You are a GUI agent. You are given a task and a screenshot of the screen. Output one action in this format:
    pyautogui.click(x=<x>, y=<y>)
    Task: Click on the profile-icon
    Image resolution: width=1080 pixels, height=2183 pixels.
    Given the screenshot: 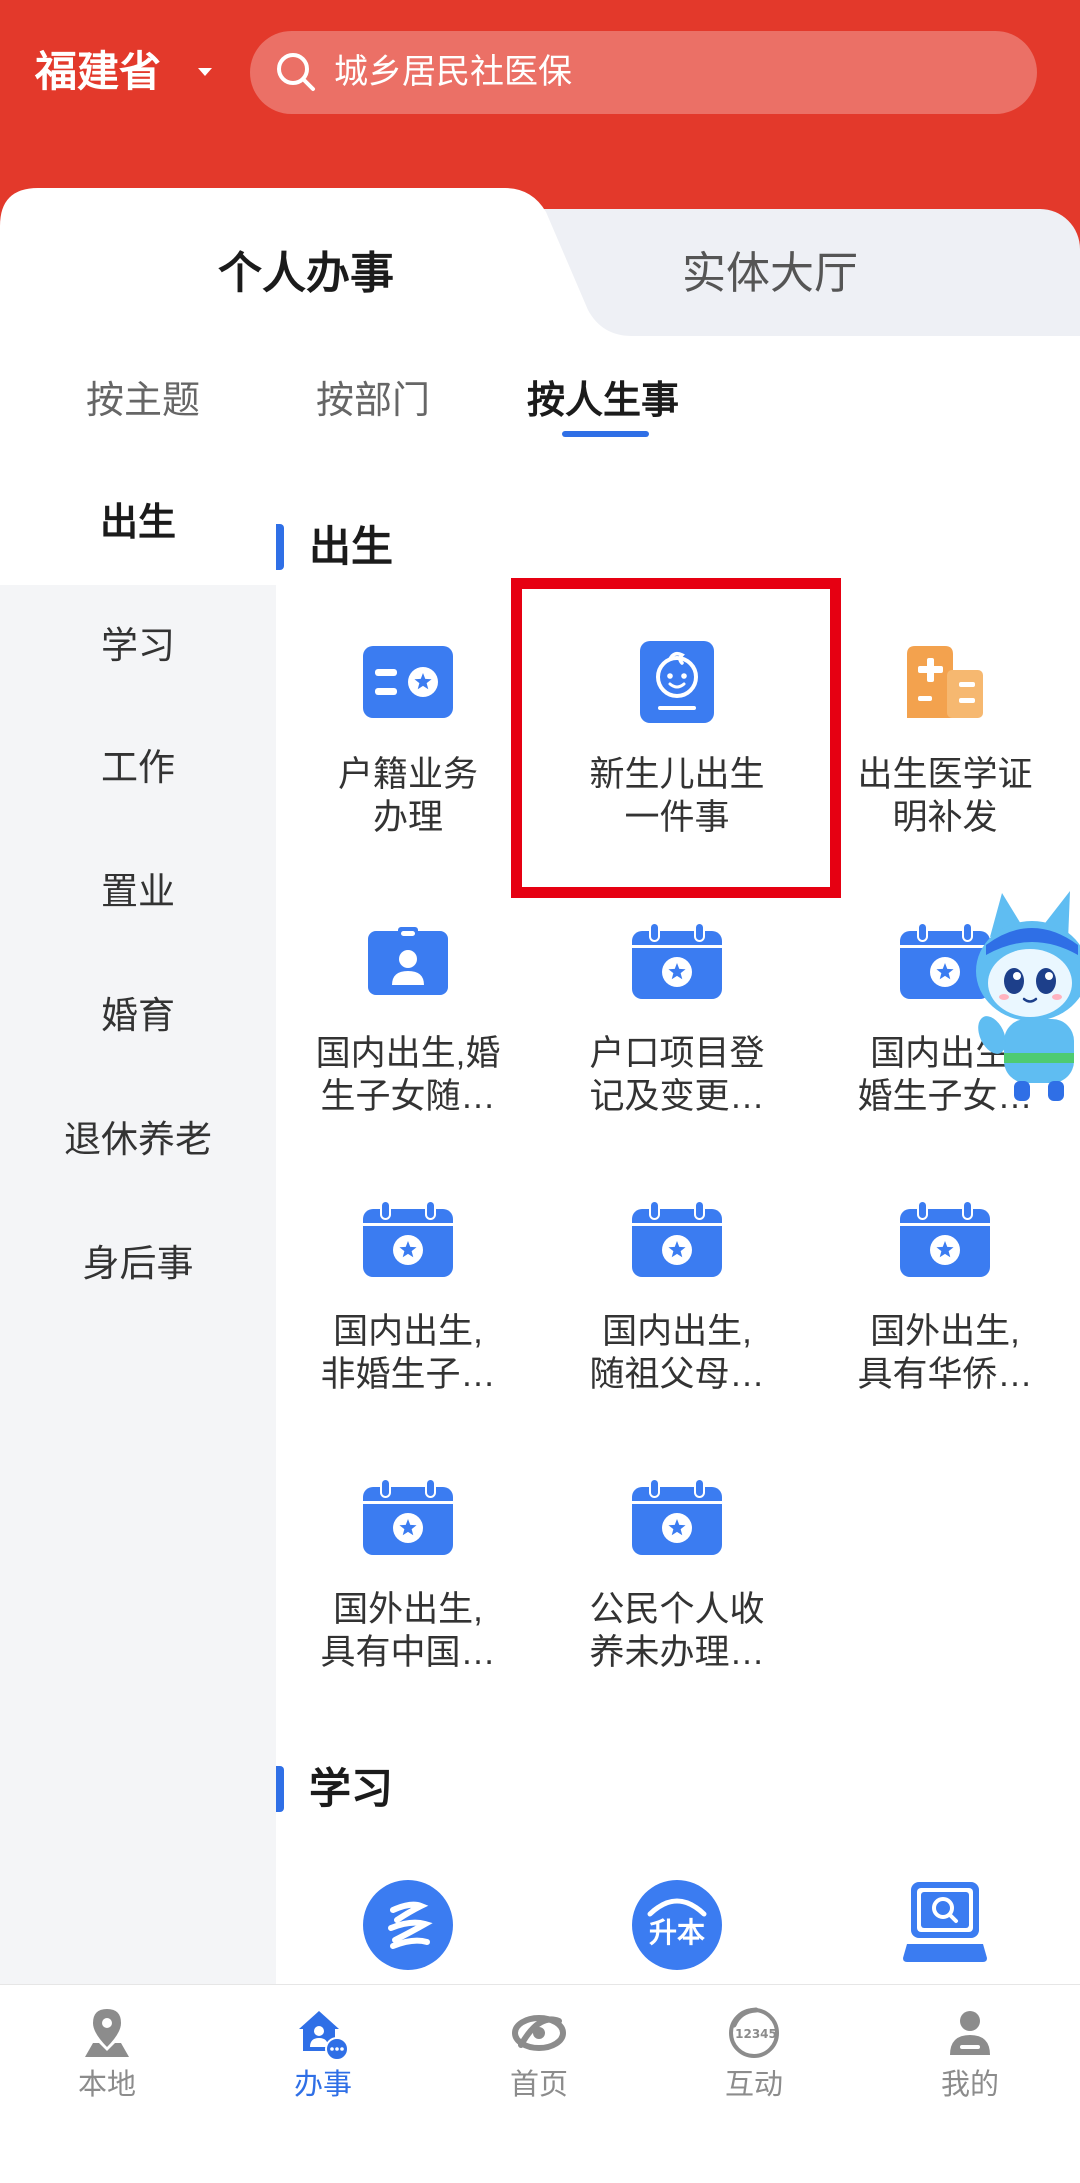 What is the action you would take?
    pyautogui.click(x=970, y=2033)
    